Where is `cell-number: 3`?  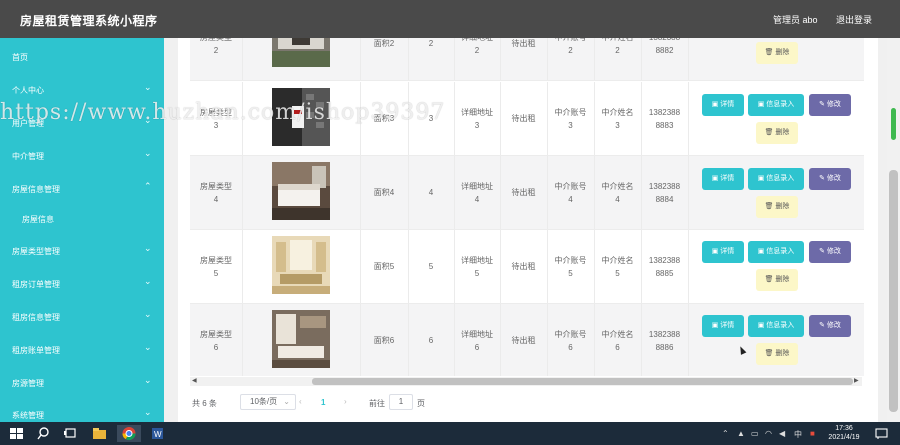 cell-number: 3 is located at coordinates (431, 118).